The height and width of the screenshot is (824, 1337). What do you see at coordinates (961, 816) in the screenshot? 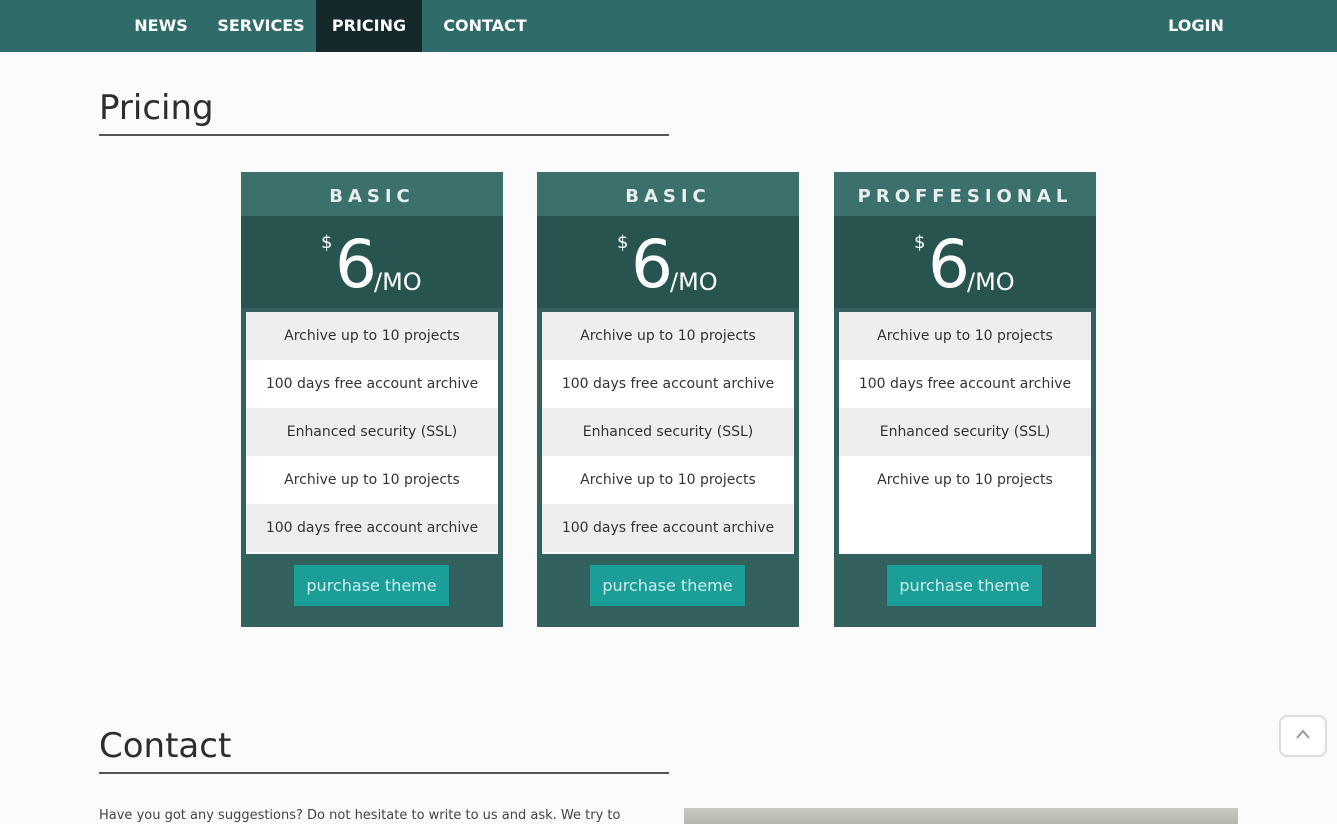
I see `contact-image` at bounding box center [961, 816].